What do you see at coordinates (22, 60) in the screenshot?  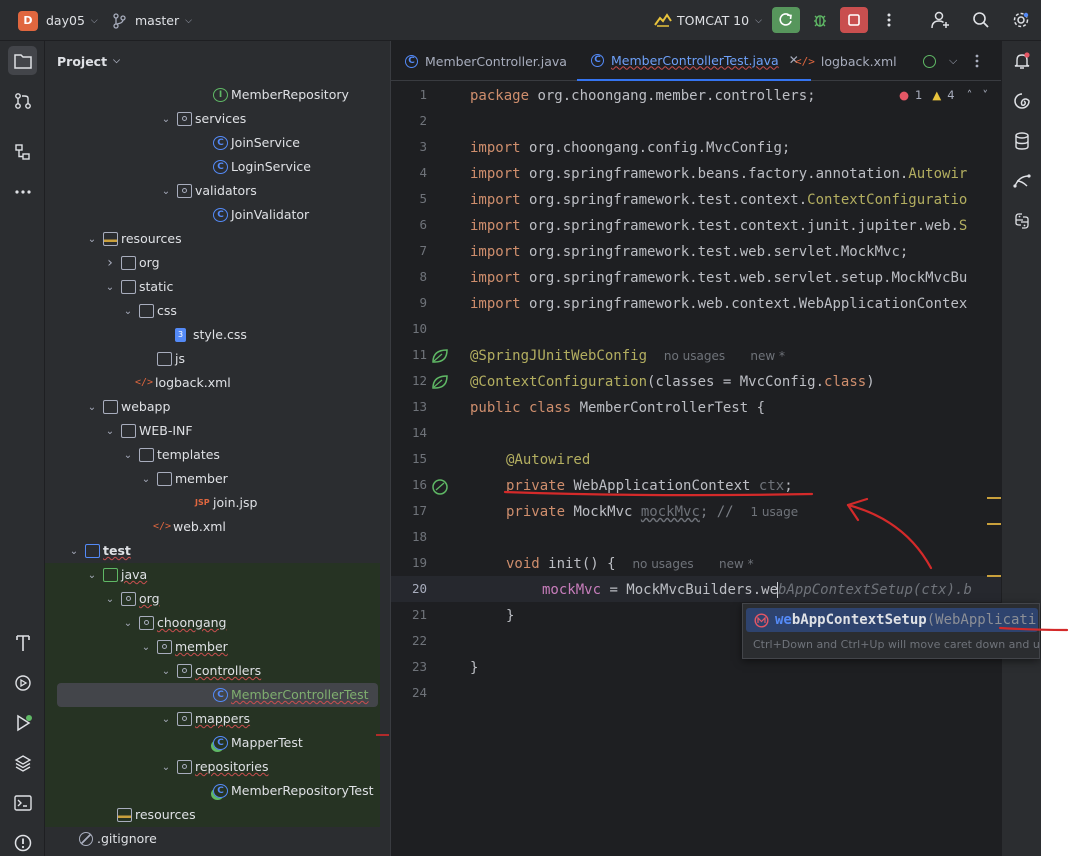 I see `project-tool-button` at bounding box center [22, 60].